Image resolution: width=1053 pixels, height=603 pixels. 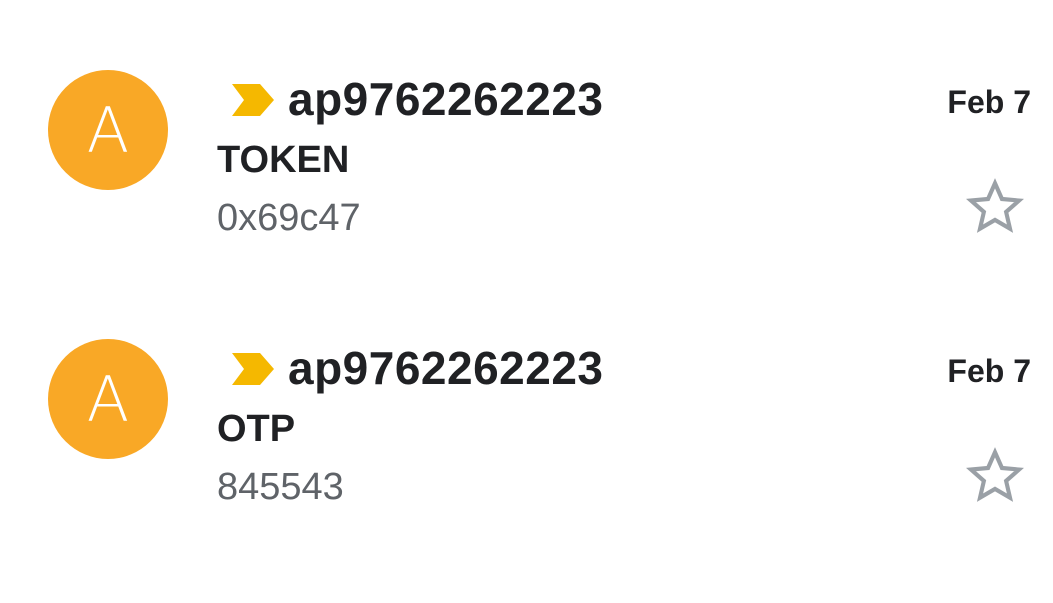 I want to click on email-snippet: 0x69c47, so click(x=289, y=218).